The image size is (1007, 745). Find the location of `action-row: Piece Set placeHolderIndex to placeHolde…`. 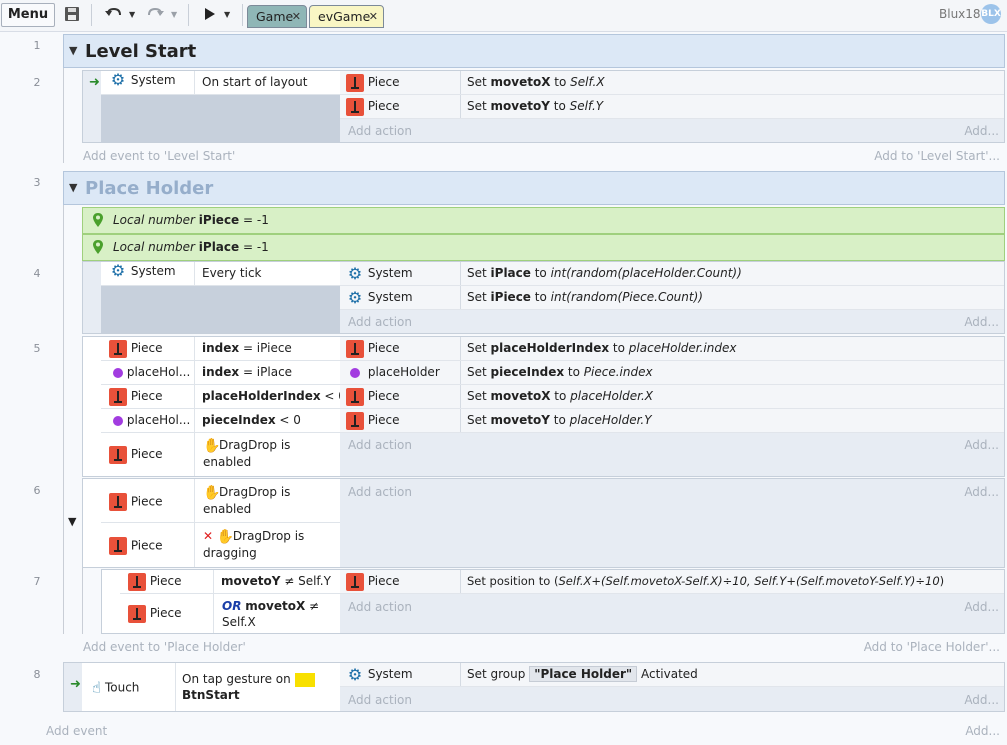

action-row: Piece Set placeHolderIndex to placeHolde… is located at coordinates (672, 349).